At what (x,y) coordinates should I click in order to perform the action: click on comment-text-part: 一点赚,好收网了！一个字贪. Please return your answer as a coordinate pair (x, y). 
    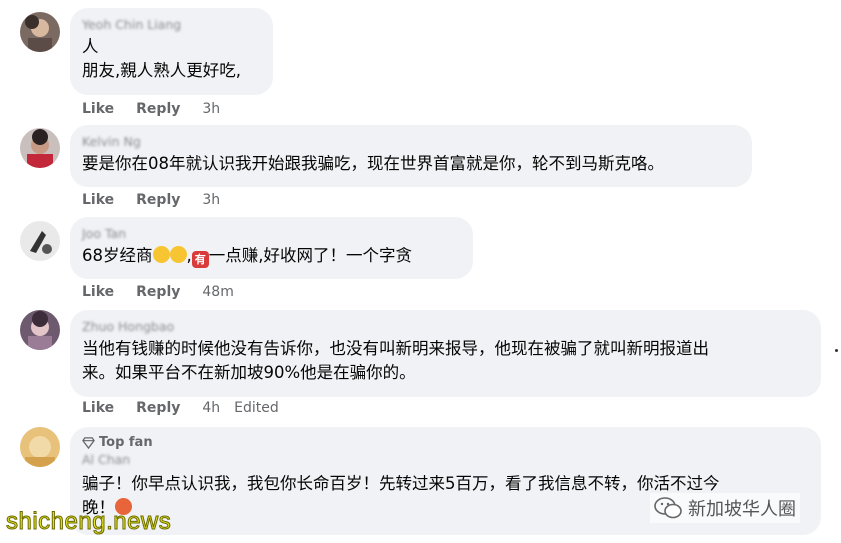
    Looking at the image, I should click on (310, 255).